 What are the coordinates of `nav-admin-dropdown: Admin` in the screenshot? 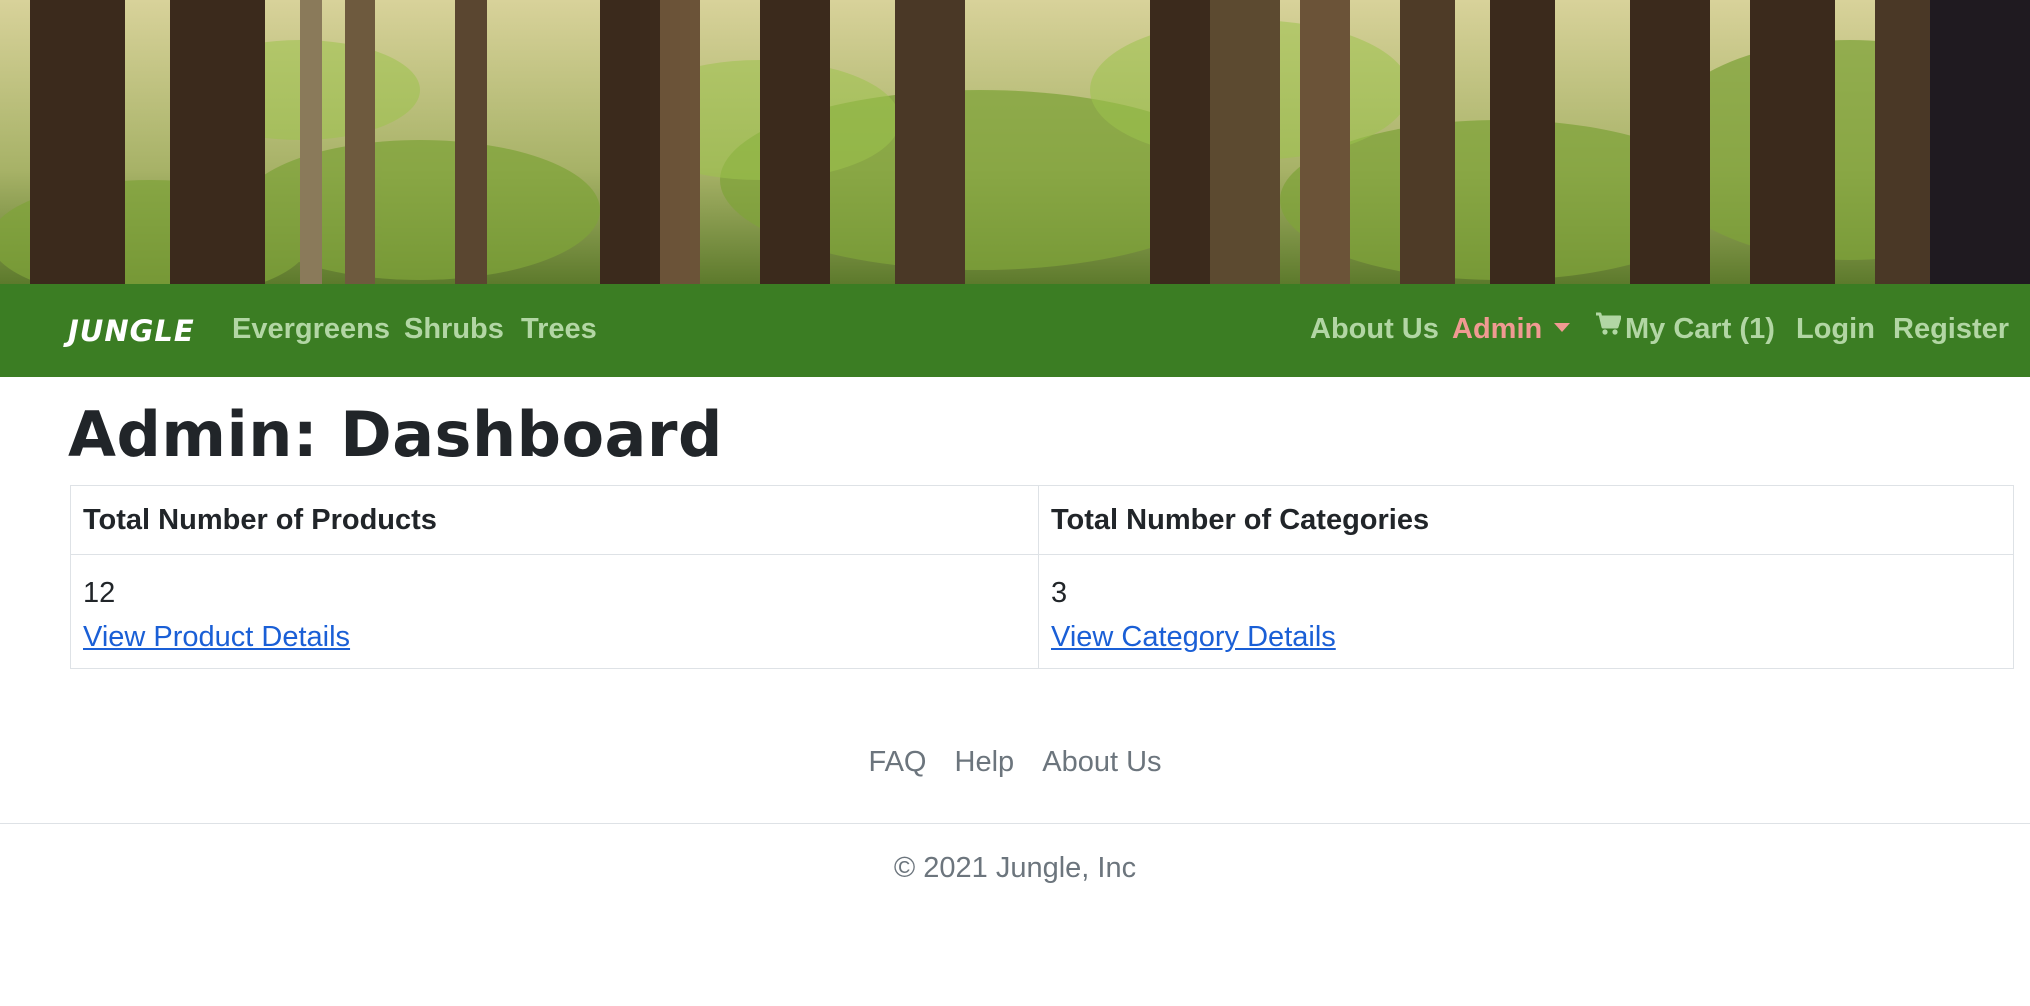 It's located at (1511, 329).